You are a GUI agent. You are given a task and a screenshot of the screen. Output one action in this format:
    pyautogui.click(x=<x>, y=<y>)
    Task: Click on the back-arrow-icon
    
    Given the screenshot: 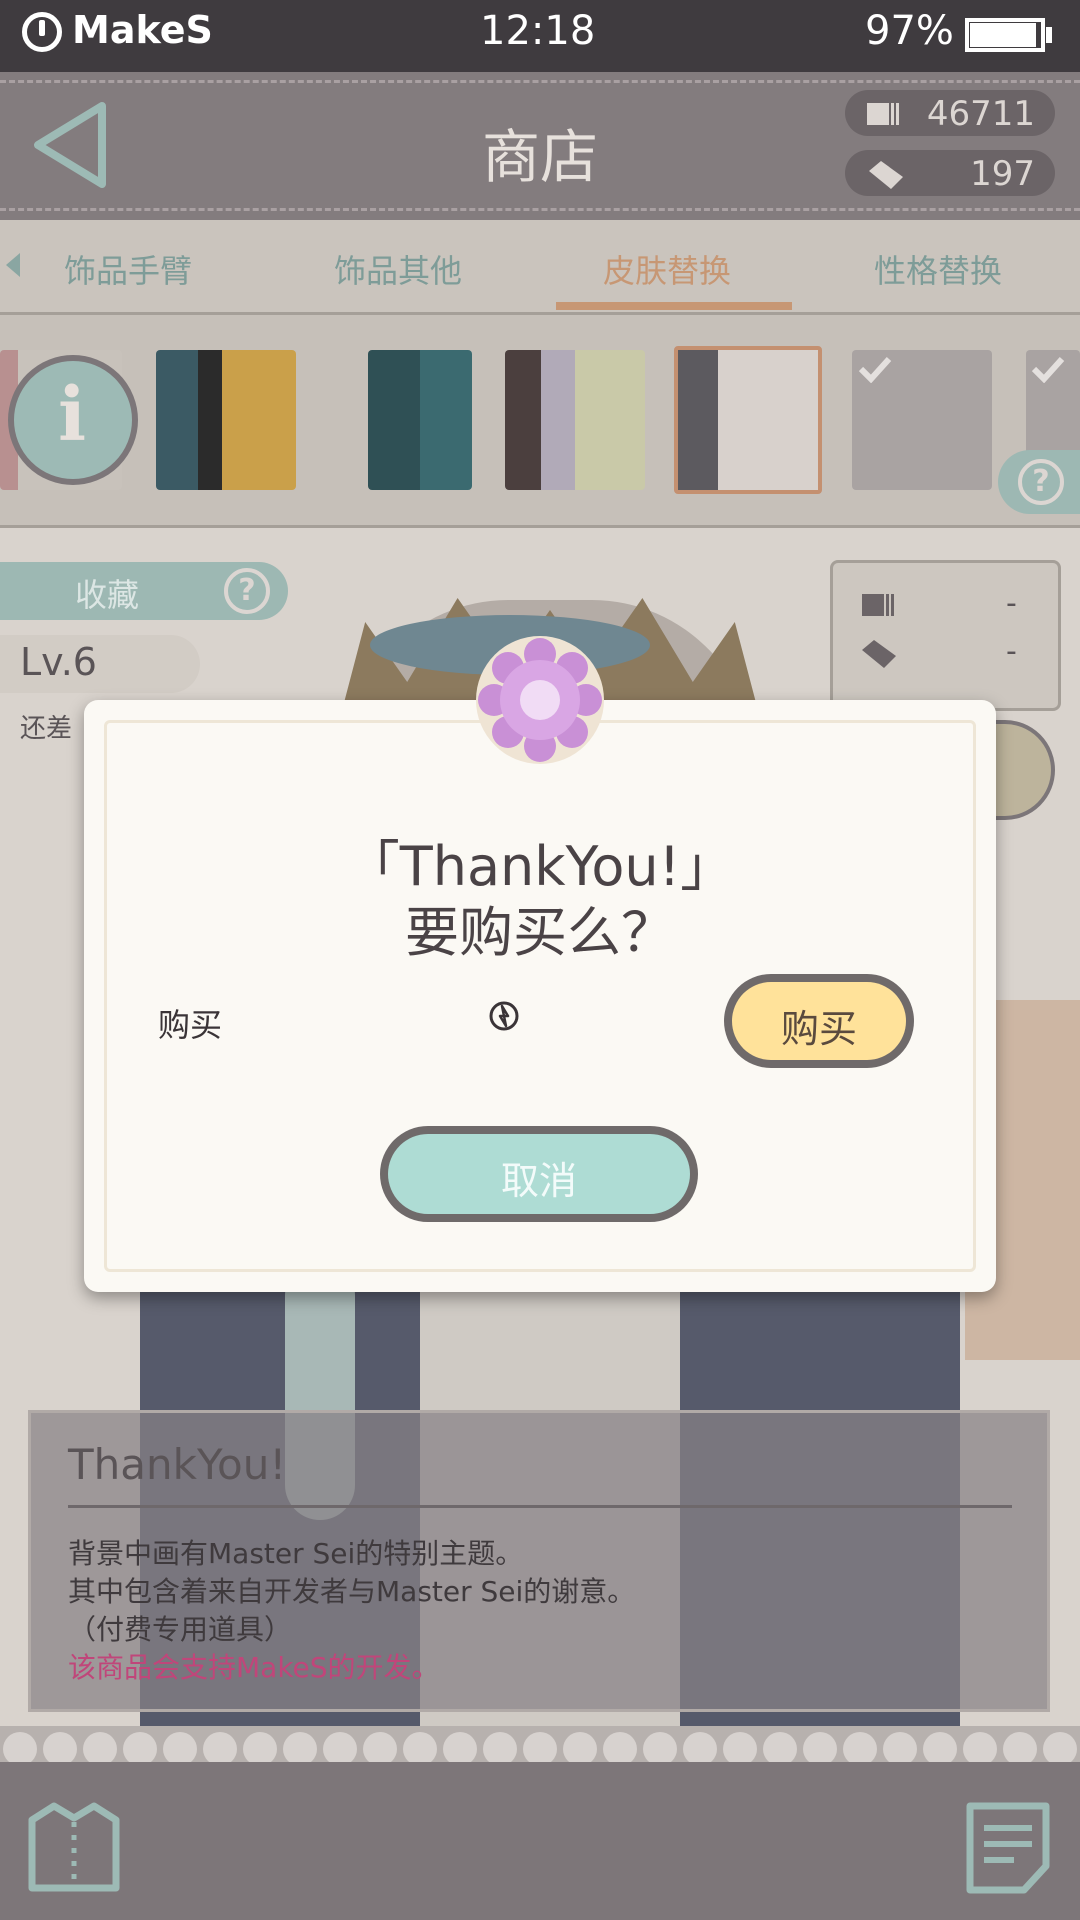 What is the action you would take?
    pyautogui.click(x=70, y=145)
    